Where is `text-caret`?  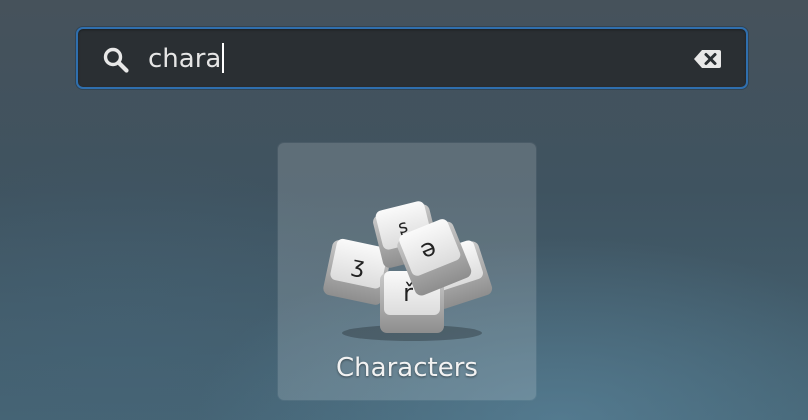 text-caret is located at coordinates (223, 58).